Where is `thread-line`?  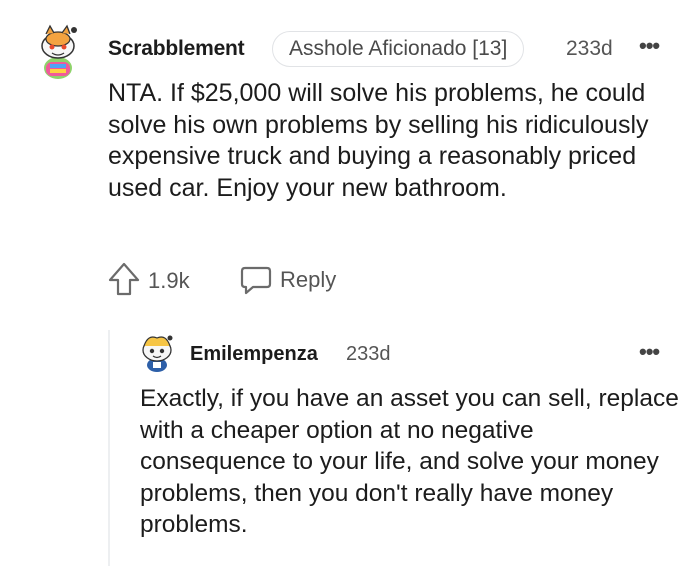 thread-line is located at coordinates (109, 448).